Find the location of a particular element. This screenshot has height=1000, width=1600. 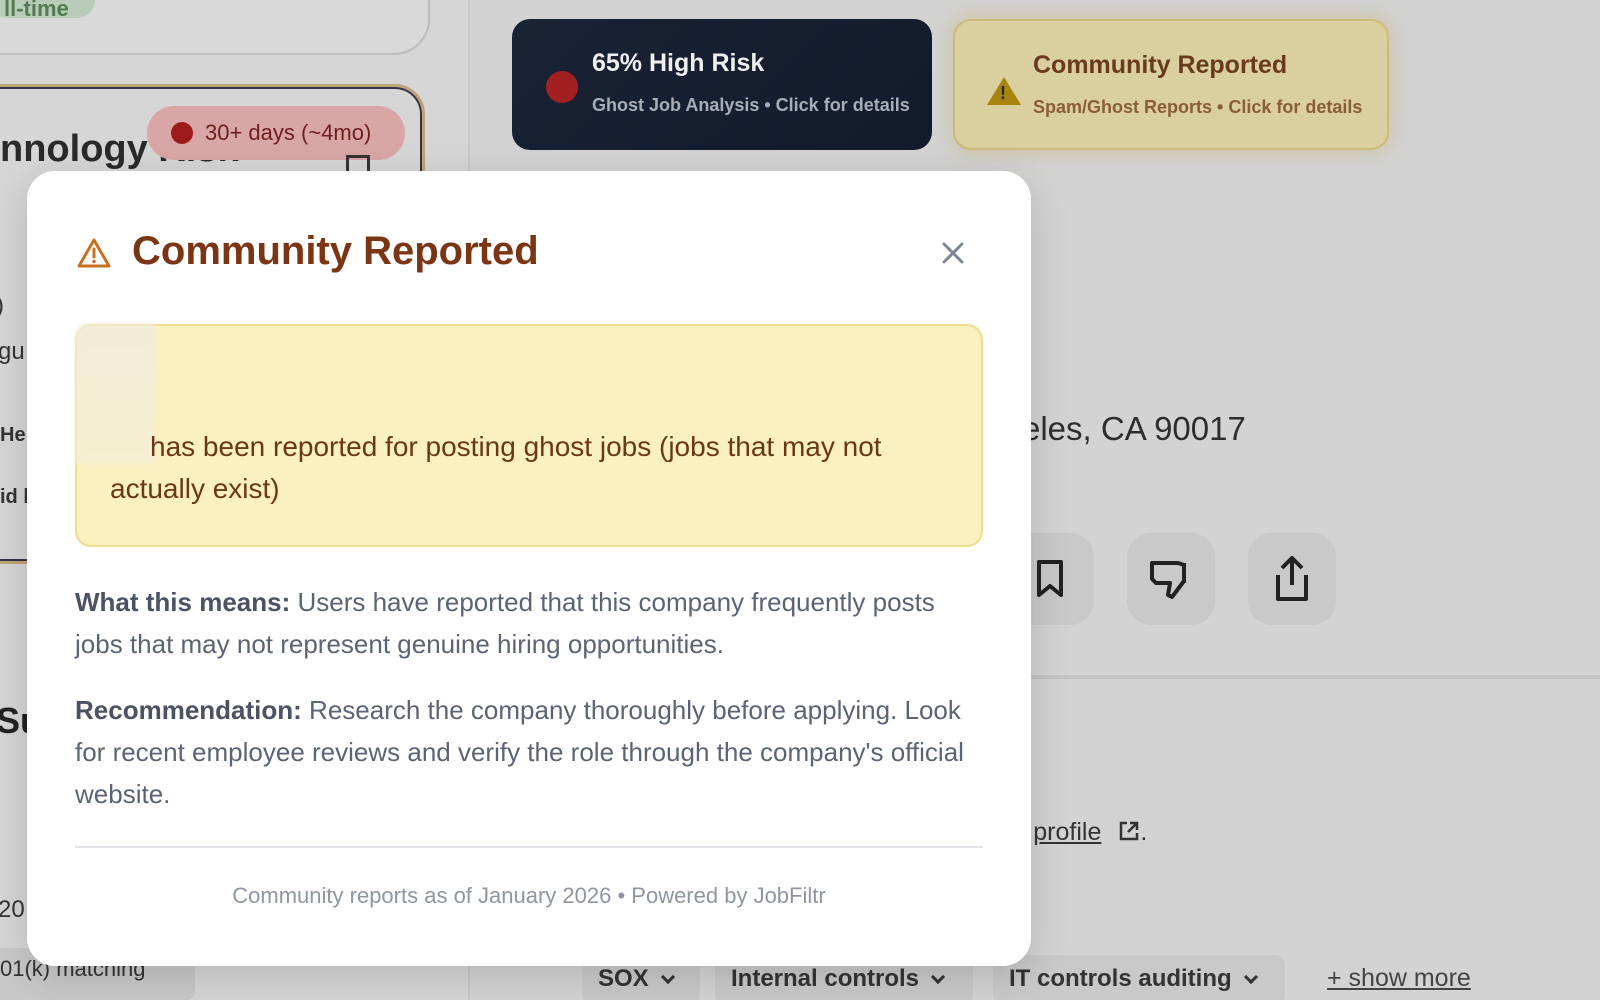

warning-icon is located at coordinates (94, 253).